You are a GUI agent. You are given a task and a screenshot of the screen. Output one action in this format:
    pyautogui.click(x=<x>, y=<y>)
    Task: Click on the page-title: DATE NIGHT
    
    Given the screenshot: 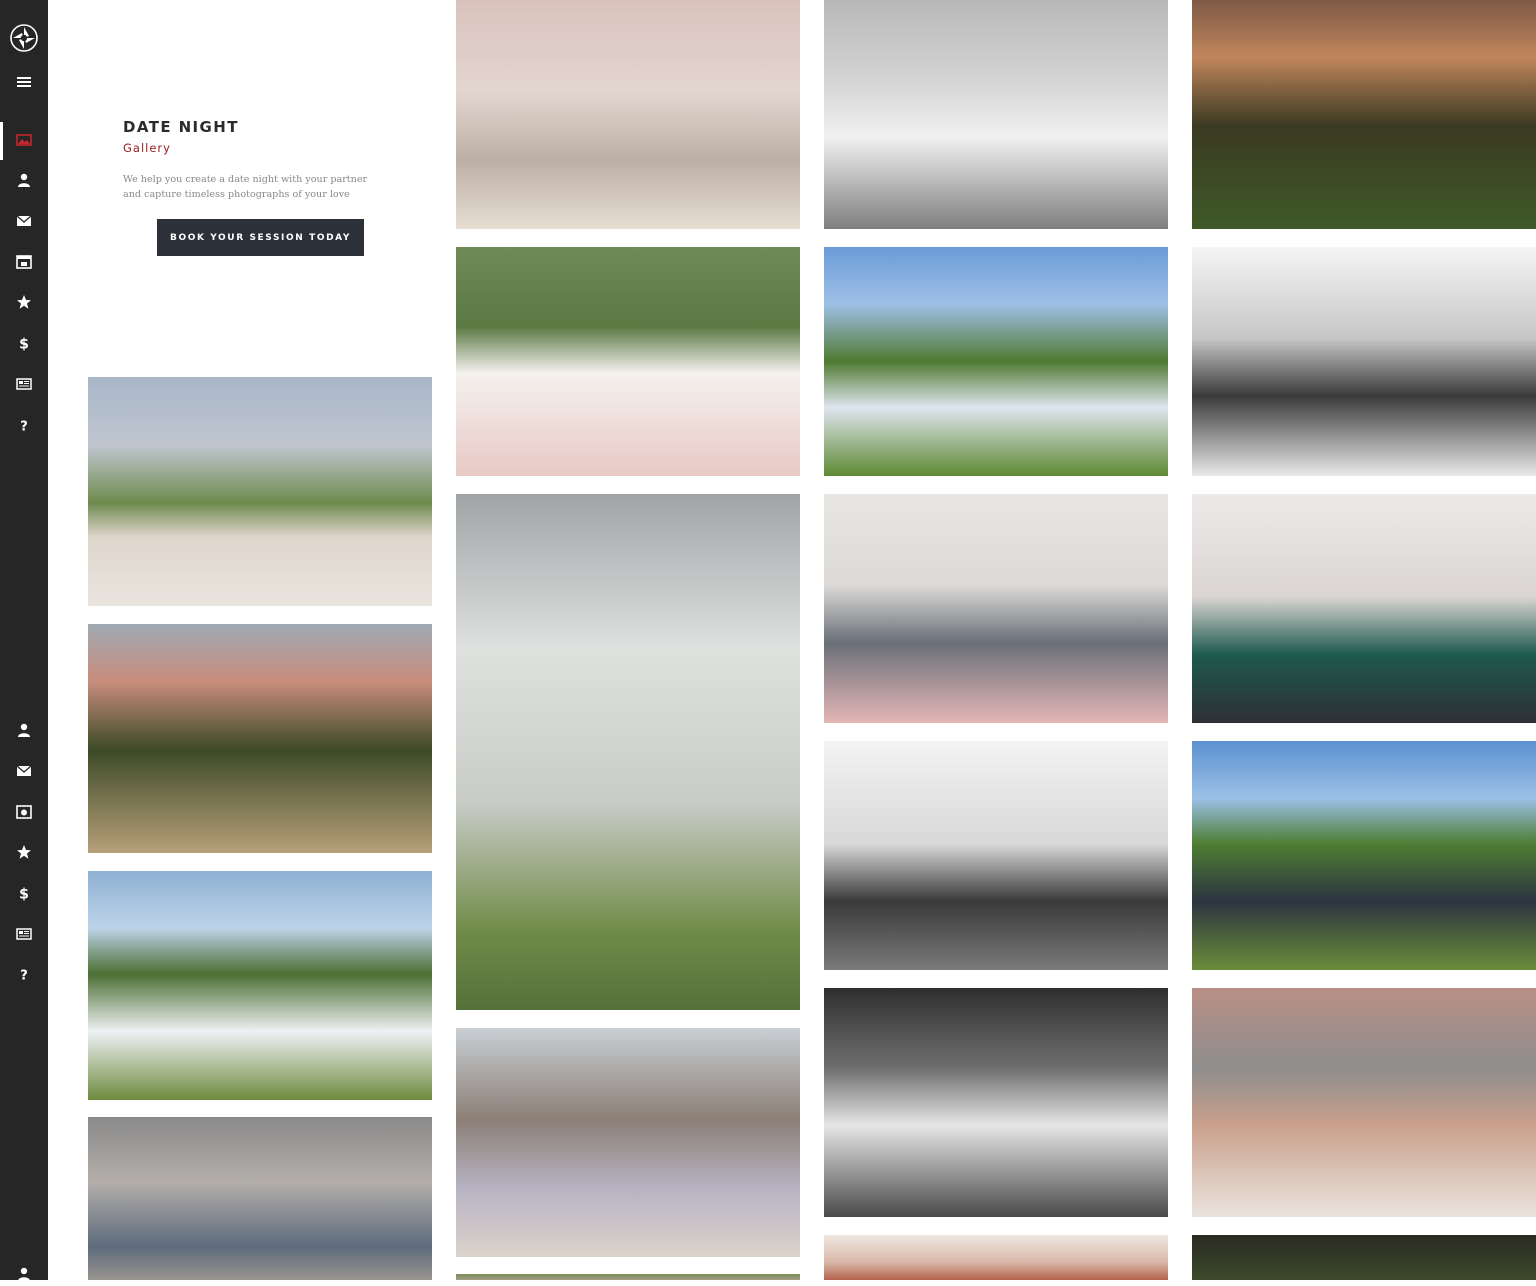 What is the action you would take?
    pyautogui.click(x=181, y=127)
    